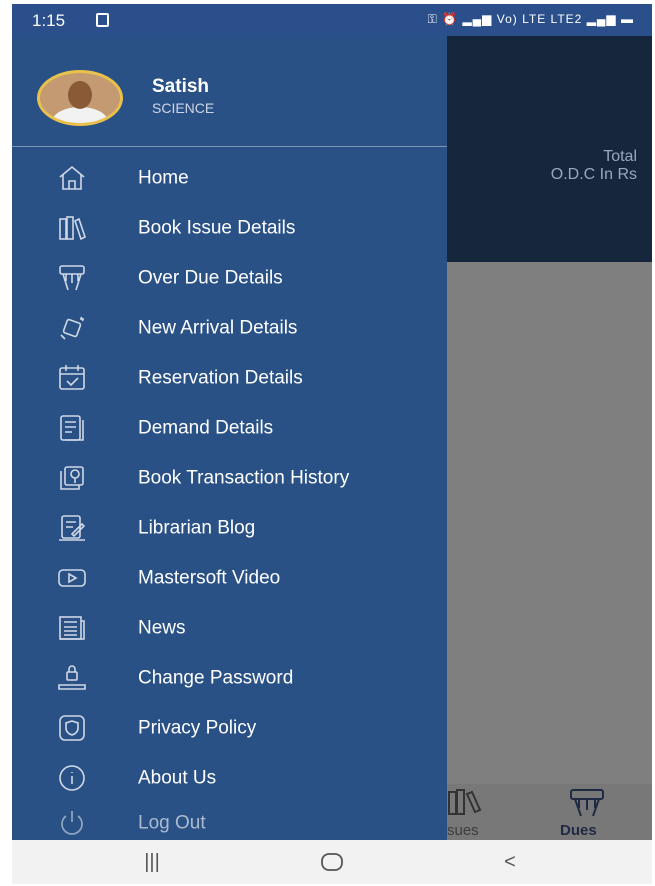  I want to click on menu-item-label: News, so click(162, 628).